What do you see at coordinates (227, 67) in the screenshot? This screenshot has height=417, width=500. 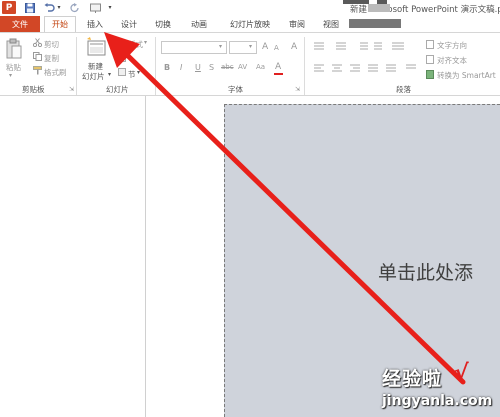 I see `strikethrough-button: abc` at bounding box center [227, 67].